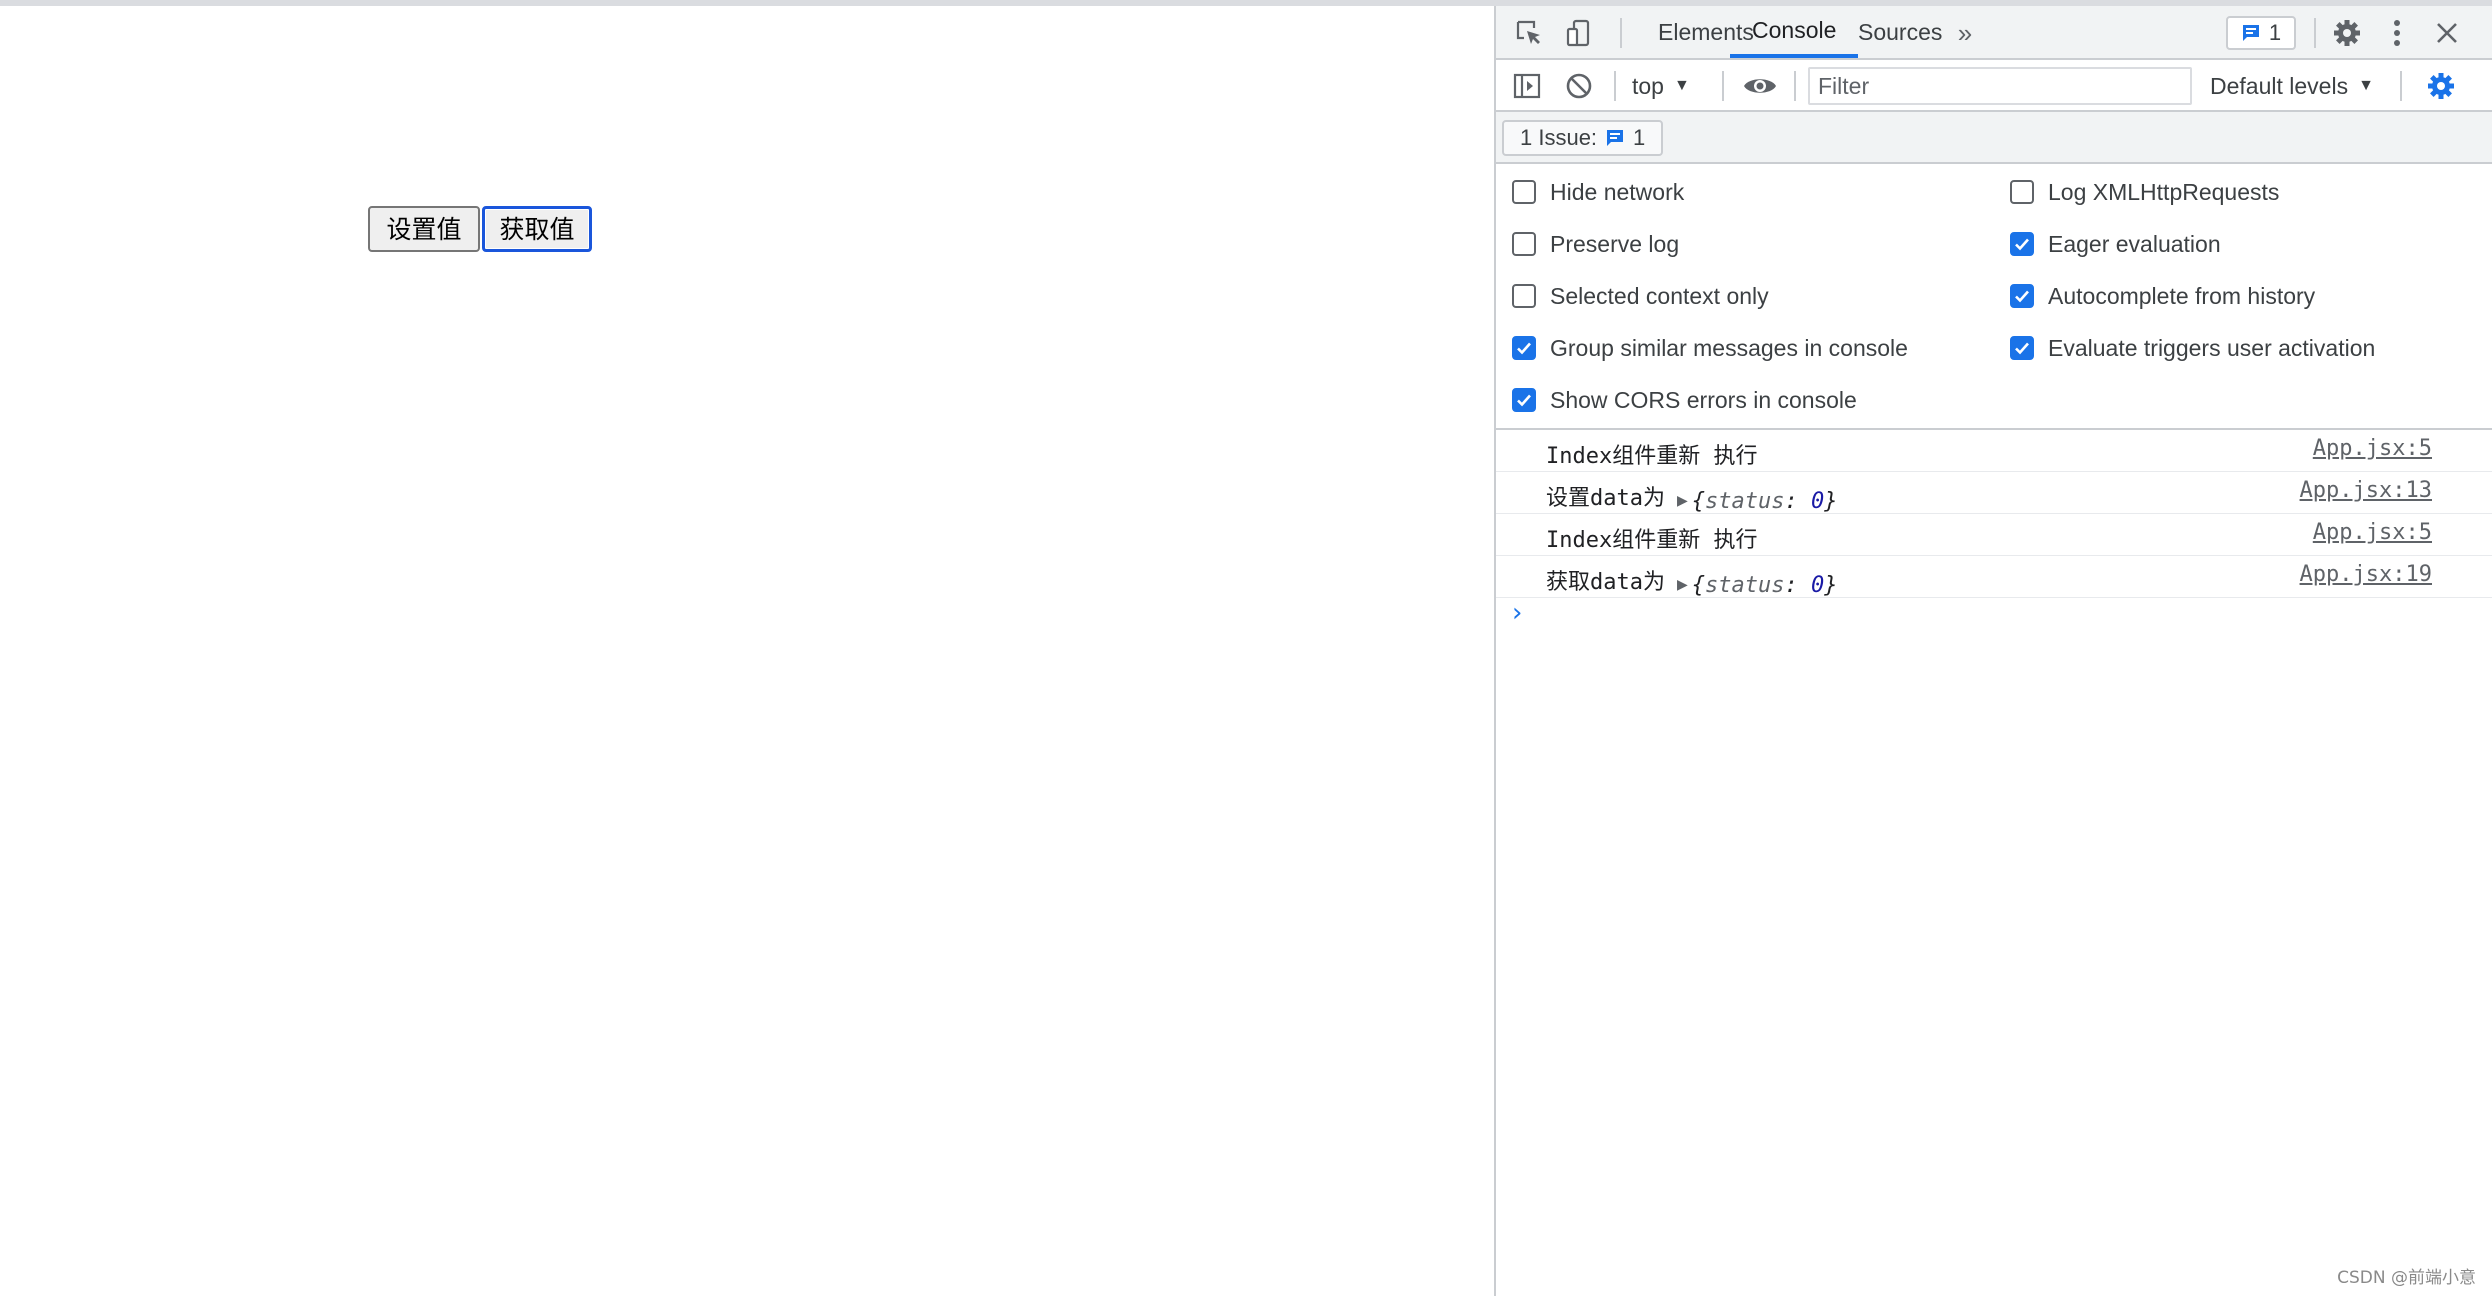 This screenshot has height=1296, width=2492. I want to click on tab-sources: Sources, so click(1900, 32).